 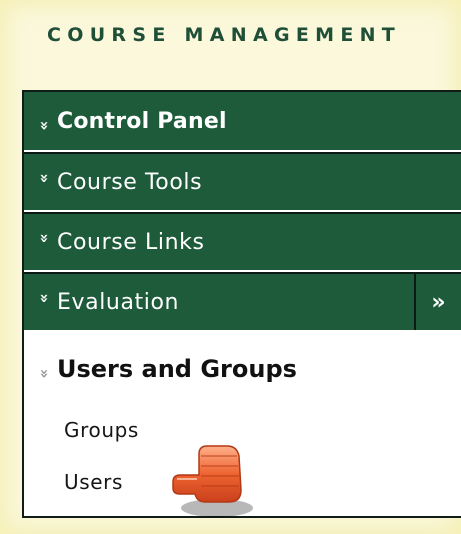 I want to click on groups-link: Groups, so click(x=101, y=430).